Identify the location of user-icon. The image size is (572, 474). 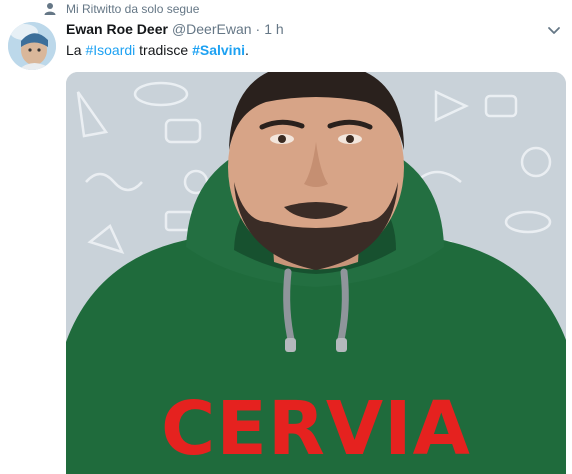
(50, 9).